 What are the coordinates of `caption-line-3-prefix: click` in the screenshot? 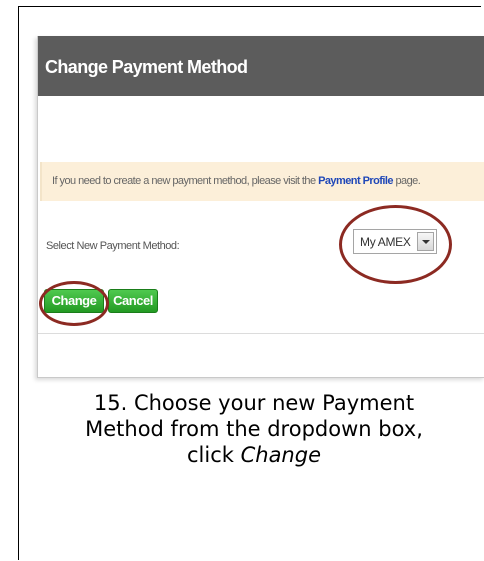 It's located at (213, 455).